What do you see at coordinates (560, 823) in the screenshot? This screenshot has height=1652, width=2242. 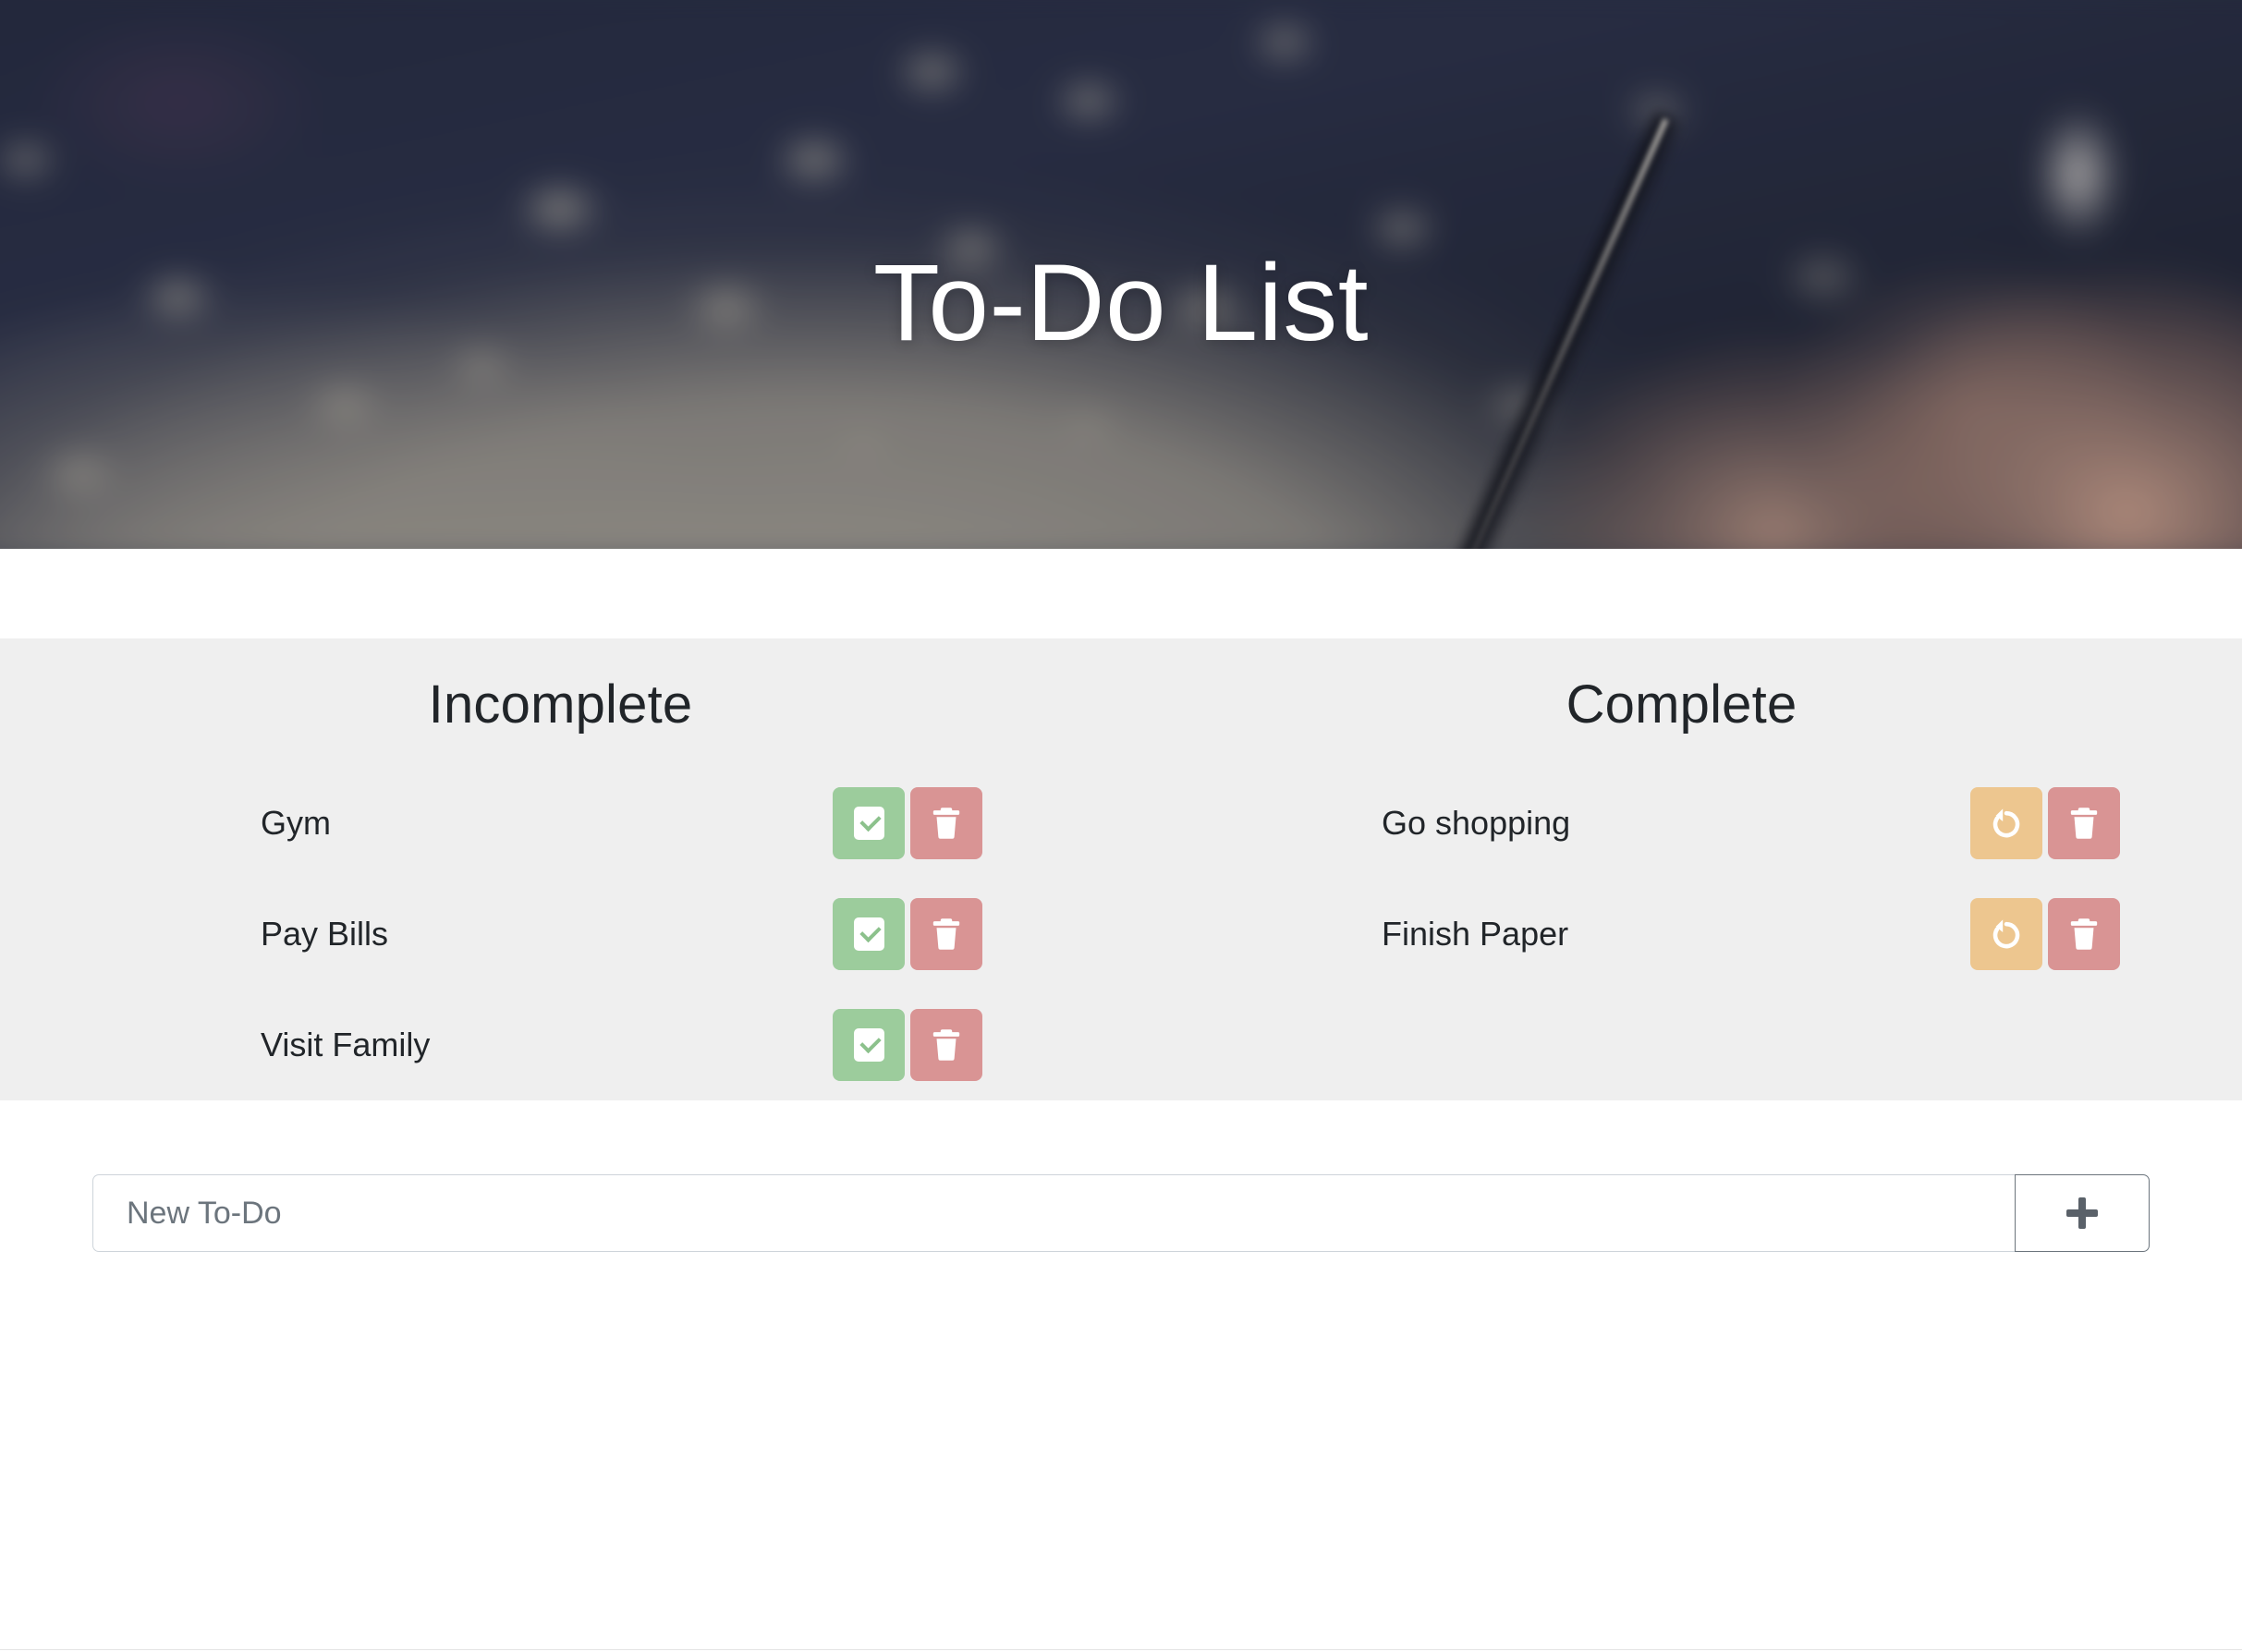 I see `list-item: Gym` at bounding box center [560, 823].